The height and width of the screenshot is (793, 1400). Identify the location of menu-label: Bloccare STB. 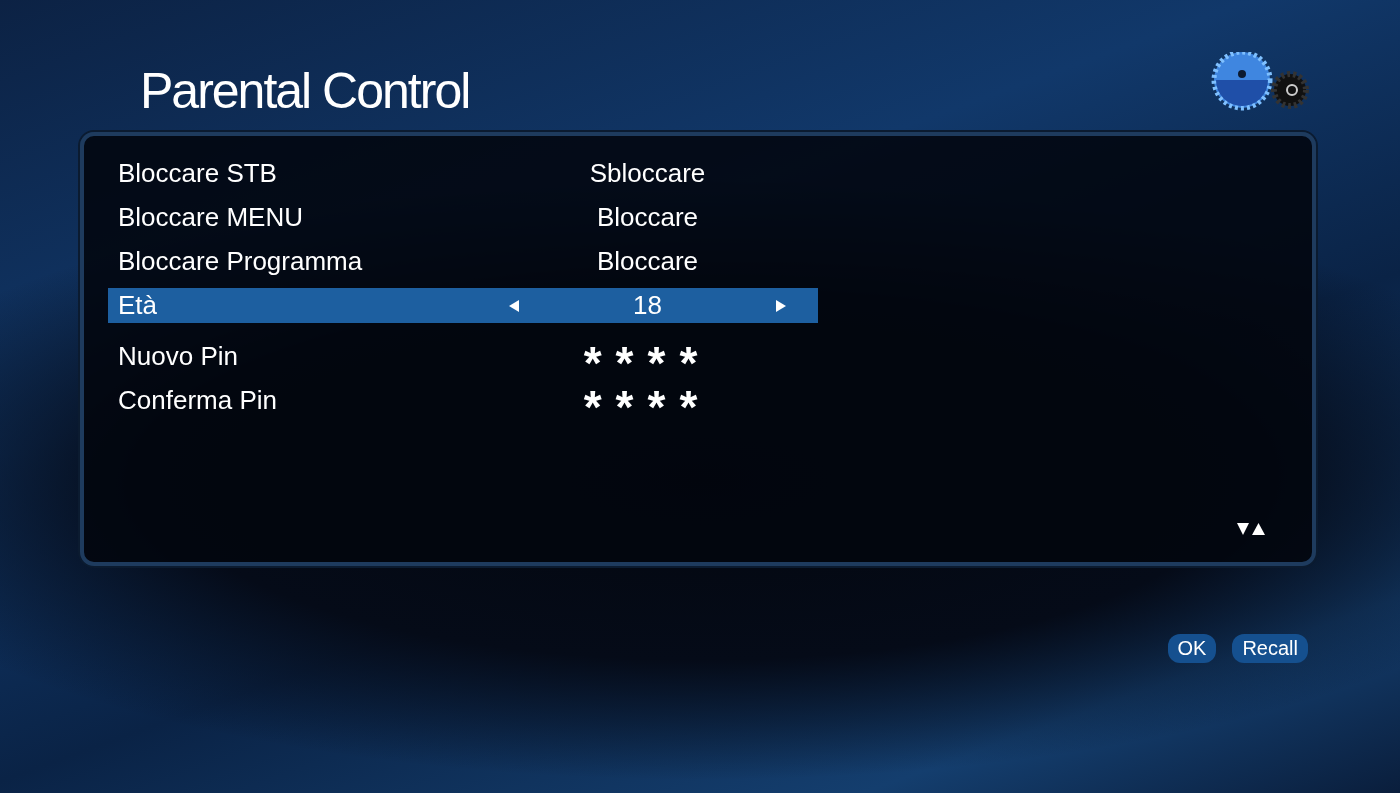
(197, 173).